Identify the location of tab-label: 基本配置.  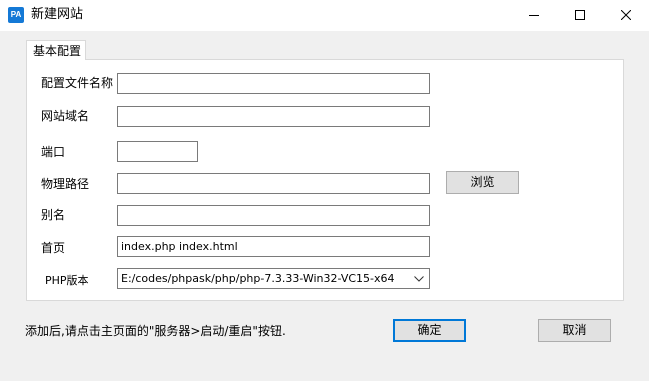
(57, 51).